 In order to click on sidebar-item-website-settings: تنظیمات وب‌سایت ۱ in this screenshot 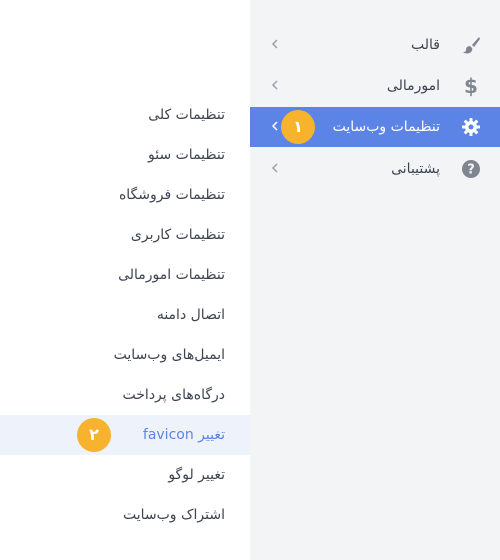, I will do `click(375, 127)`.